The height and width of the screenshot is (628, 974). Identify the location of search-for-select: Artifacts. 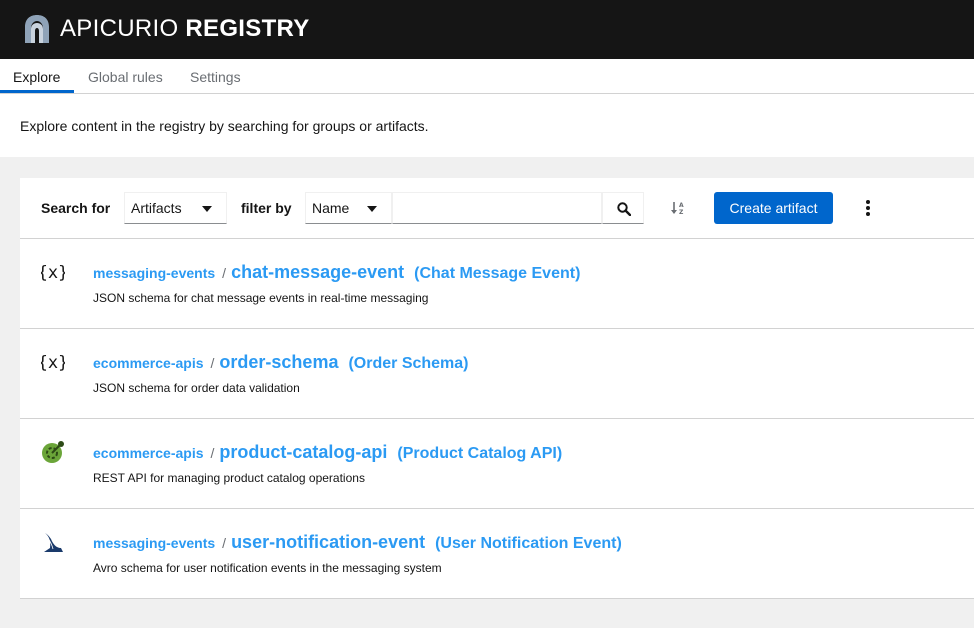
(175, 208).